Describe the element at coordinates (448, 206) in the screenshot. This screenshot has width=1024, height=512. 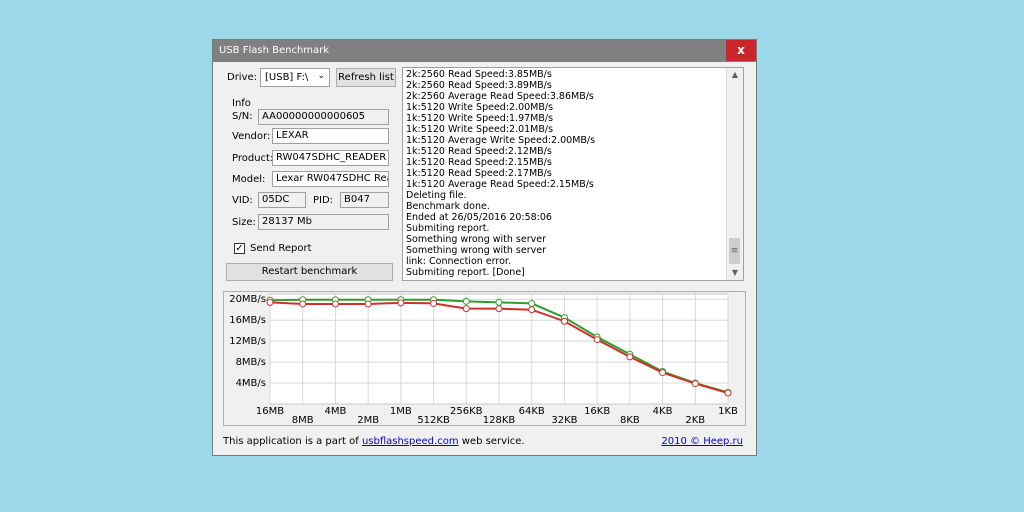
I see `log-line: Benchmark done.` at that location.